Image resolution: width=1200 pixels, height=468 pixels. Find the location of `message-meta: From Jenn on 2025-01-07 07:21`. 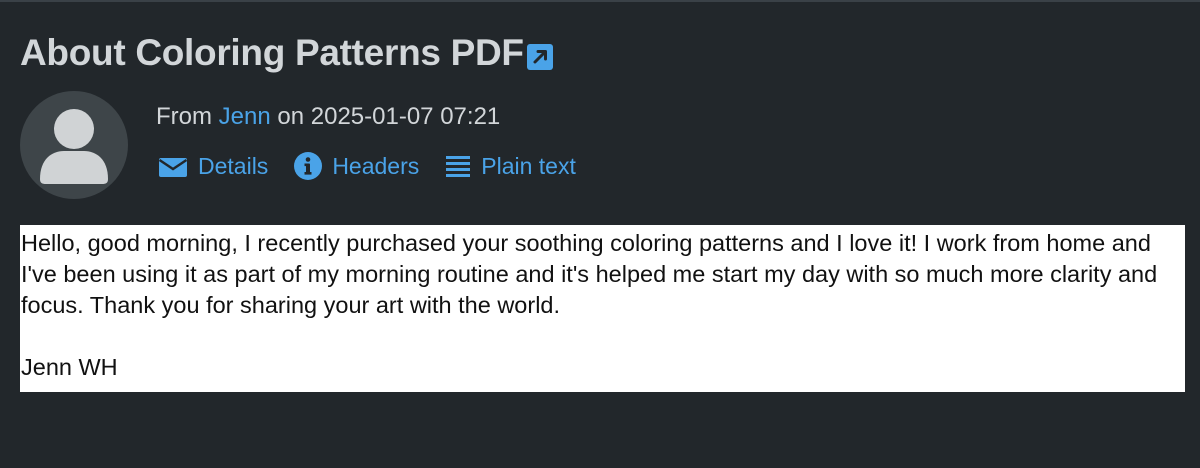

message-meta: From Jenn on 2025-01-07 07:21 is located at coordinates (328, 117).